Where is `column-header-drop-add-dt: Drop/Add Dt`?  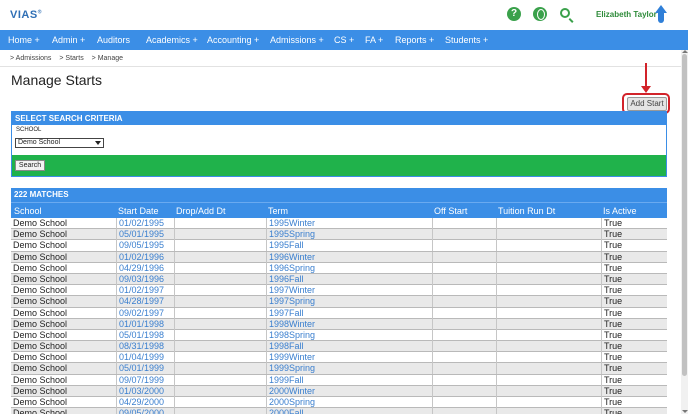 column-header-drop-add-dt: Drop/Add Dt is located at coordinates (201, 211).